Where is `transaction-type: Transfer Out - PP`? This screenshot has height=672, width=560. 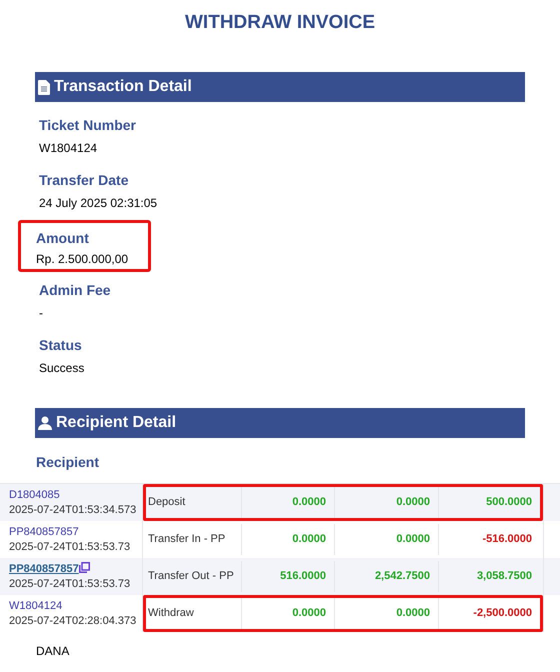 transaction-type: Transfer Out - PP is located at coordinates (191, 576).